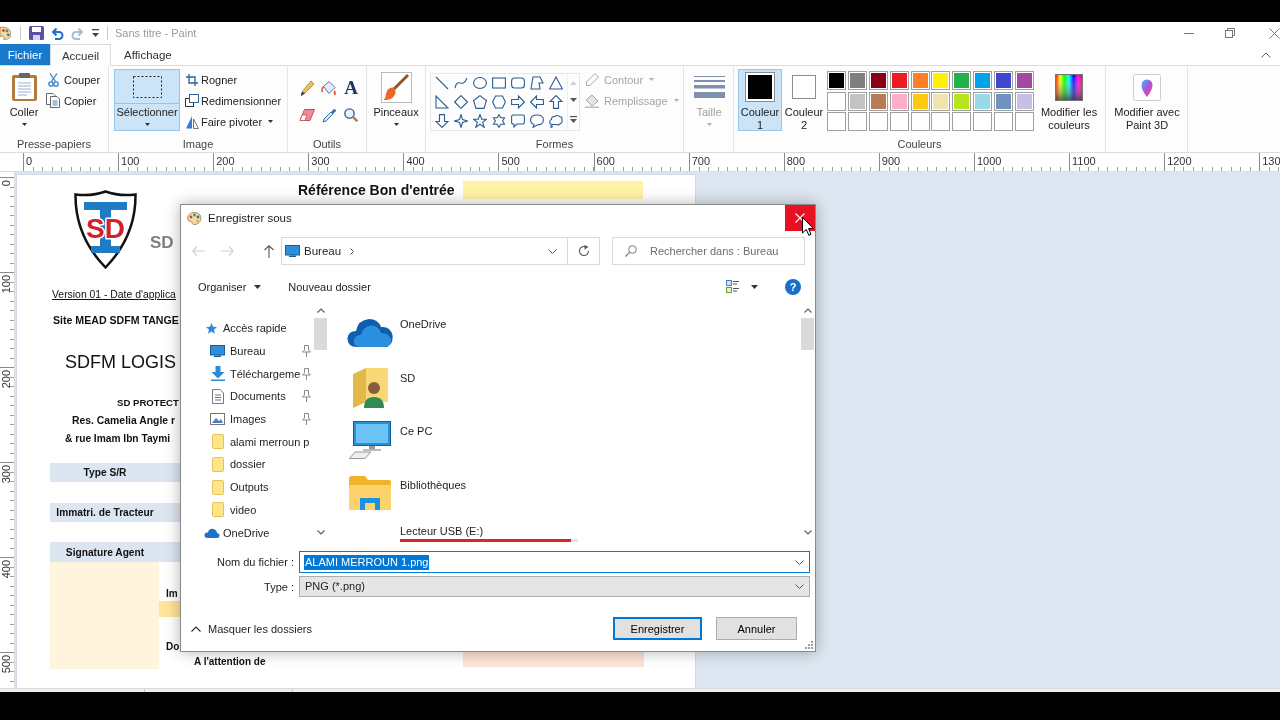  Describe the element at coordinates (460, 83) in the screenshot. I see `curve-icon` at that location.